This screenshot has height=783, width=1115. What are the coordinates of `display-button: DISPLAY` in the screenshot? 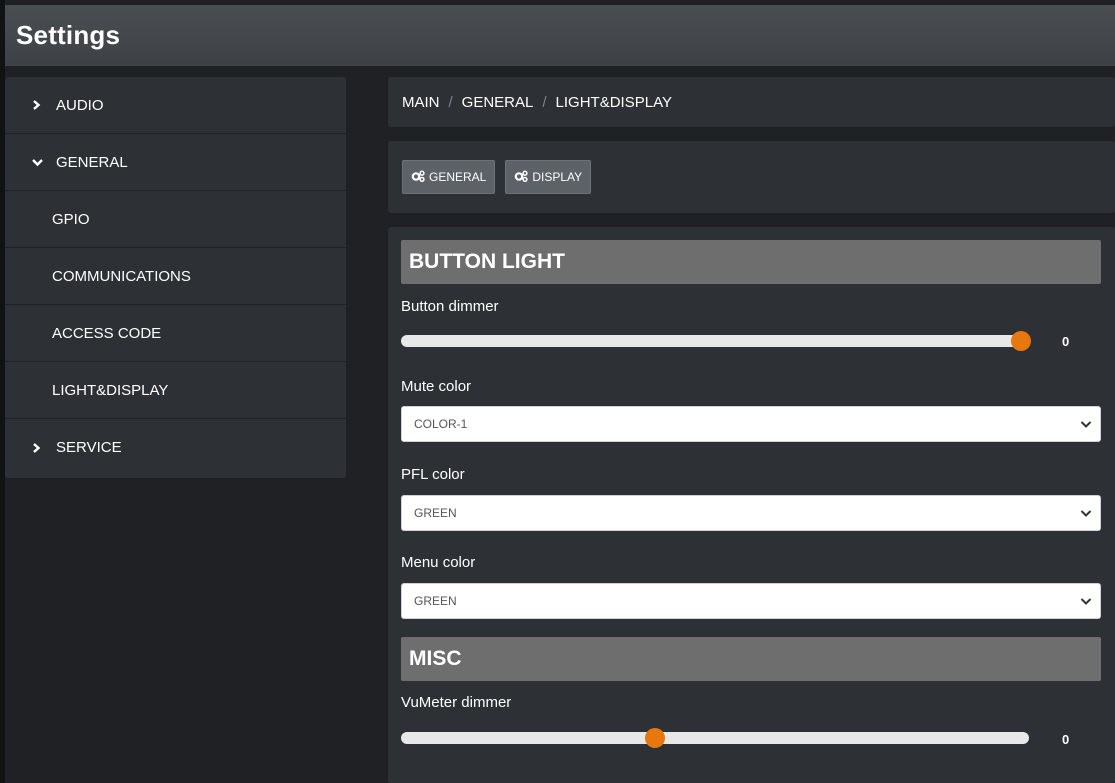 It's located at (548, 177).